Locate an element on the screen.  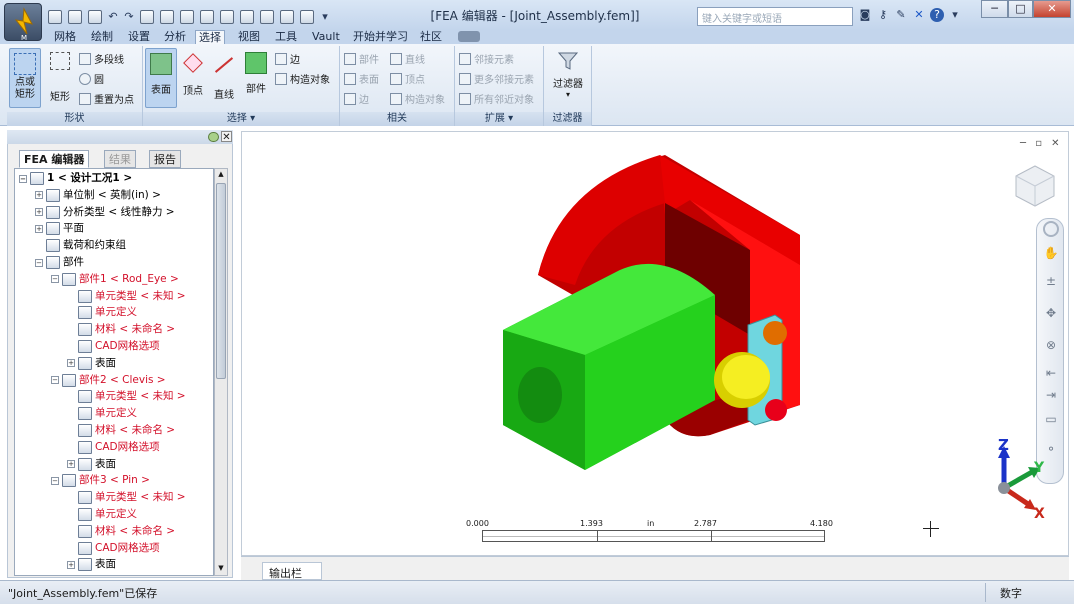
qat-dropdown-icon: ▾ is located at coordinates (325, 17).